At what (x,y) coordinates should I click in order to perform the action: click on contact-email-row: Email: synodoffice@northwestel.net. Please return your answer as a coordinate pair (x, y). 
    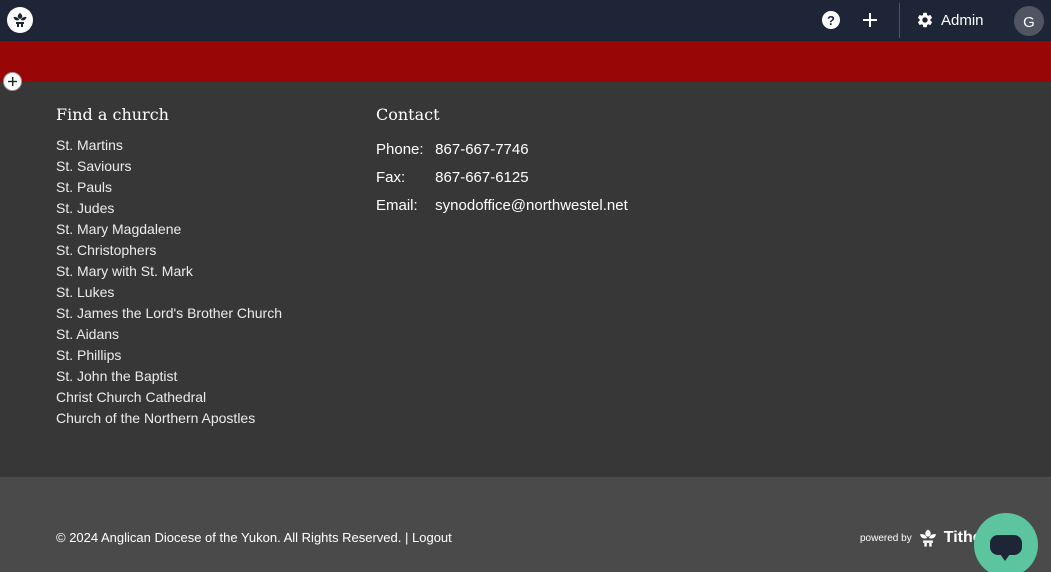
    Looking at the image, I should click on (502, 206).